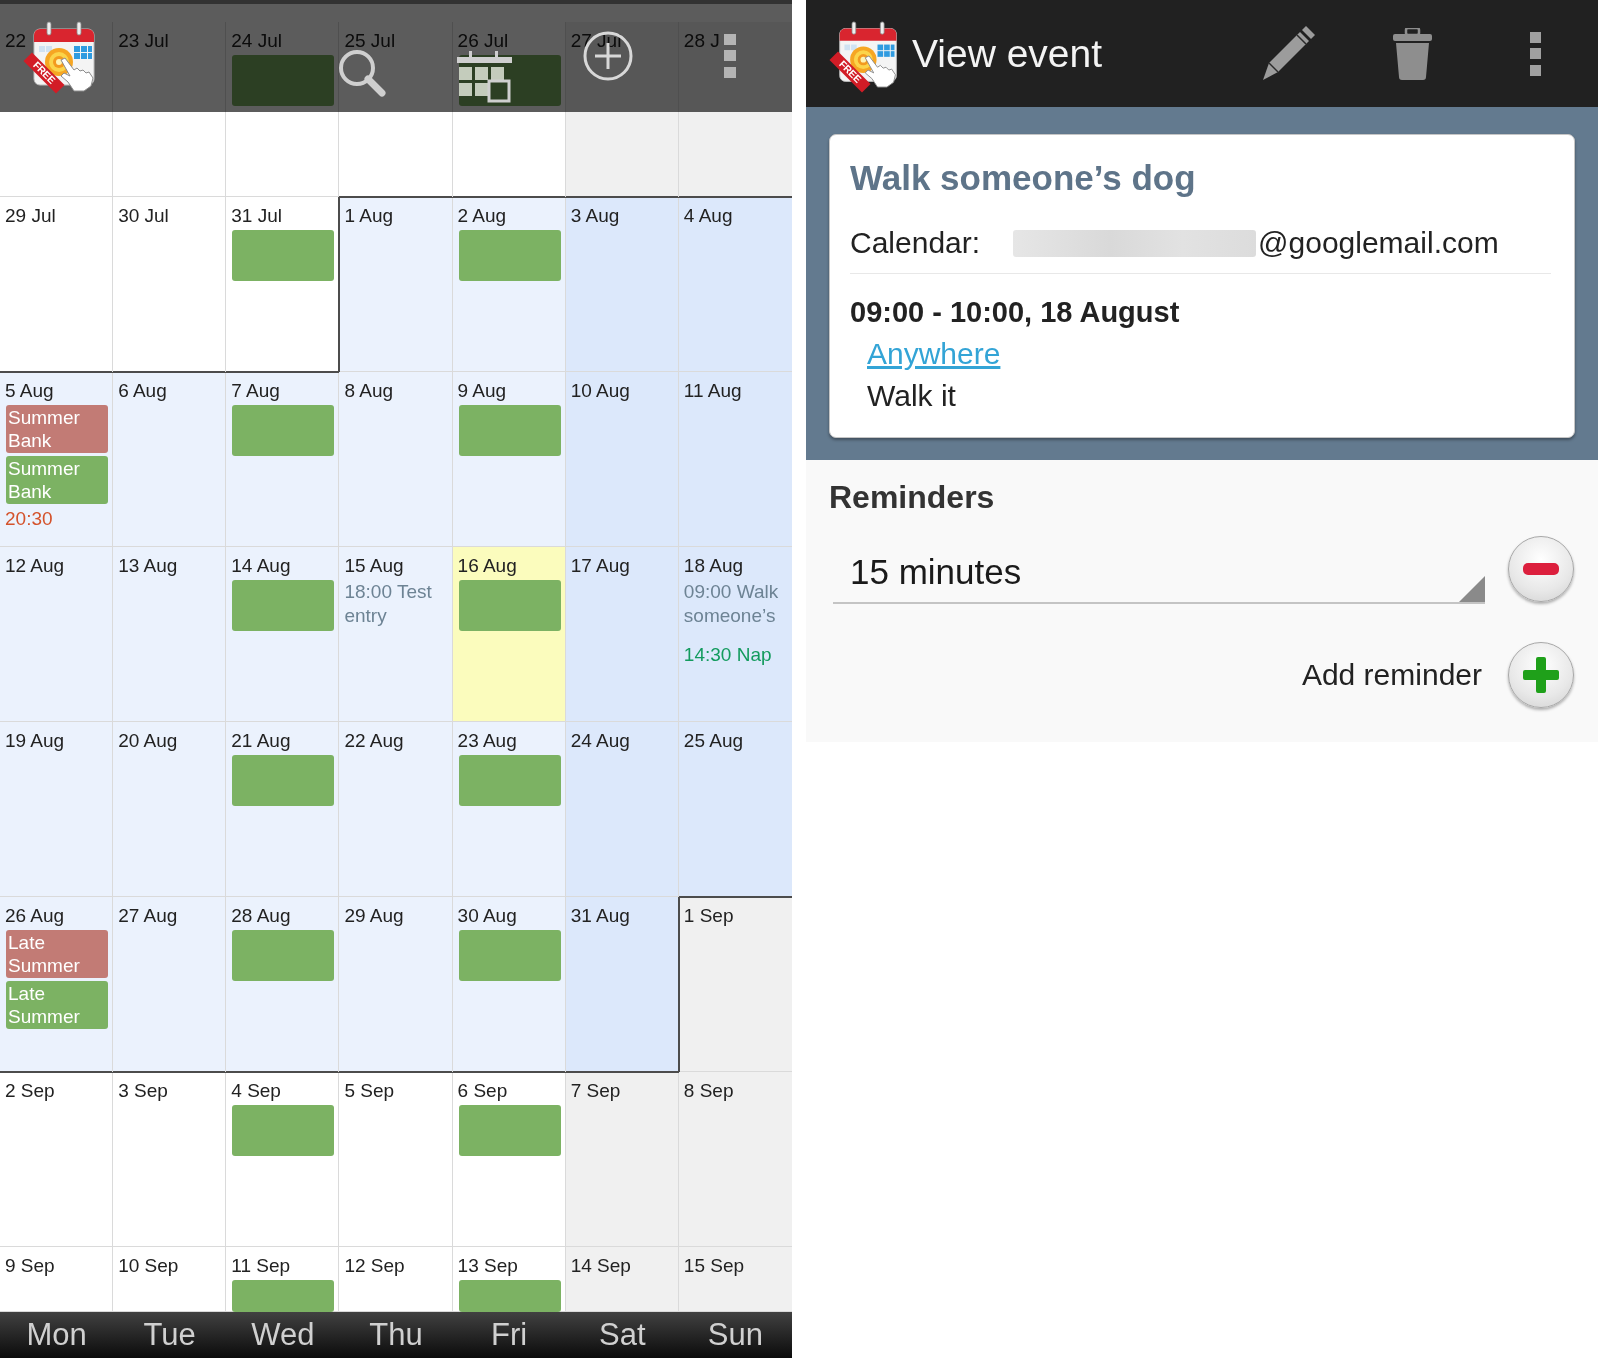  What do you see at coordinates (170, 284) in the screenshot?
I see `day-cell: 30 Jul` at bounding box center [170, 284].